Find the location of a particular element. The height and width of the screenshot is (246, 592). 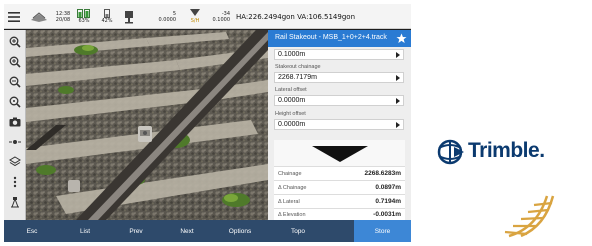

prism-readout: 5 0.0000 is located at coordinates (159, 16).